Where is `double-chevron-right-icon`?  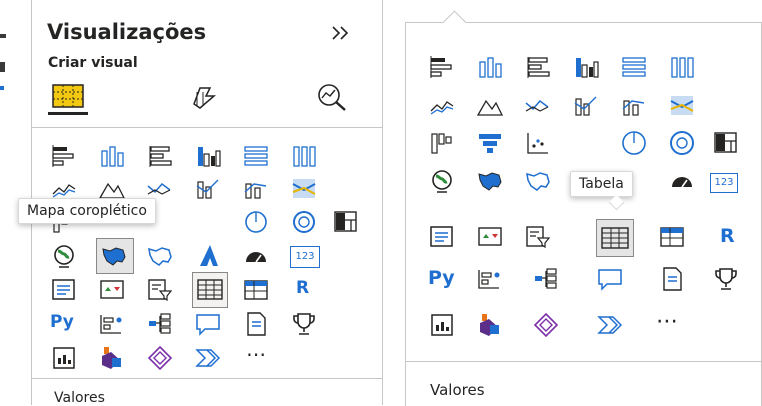
double-chevron-right-icon is located at coordinates (341, 33).